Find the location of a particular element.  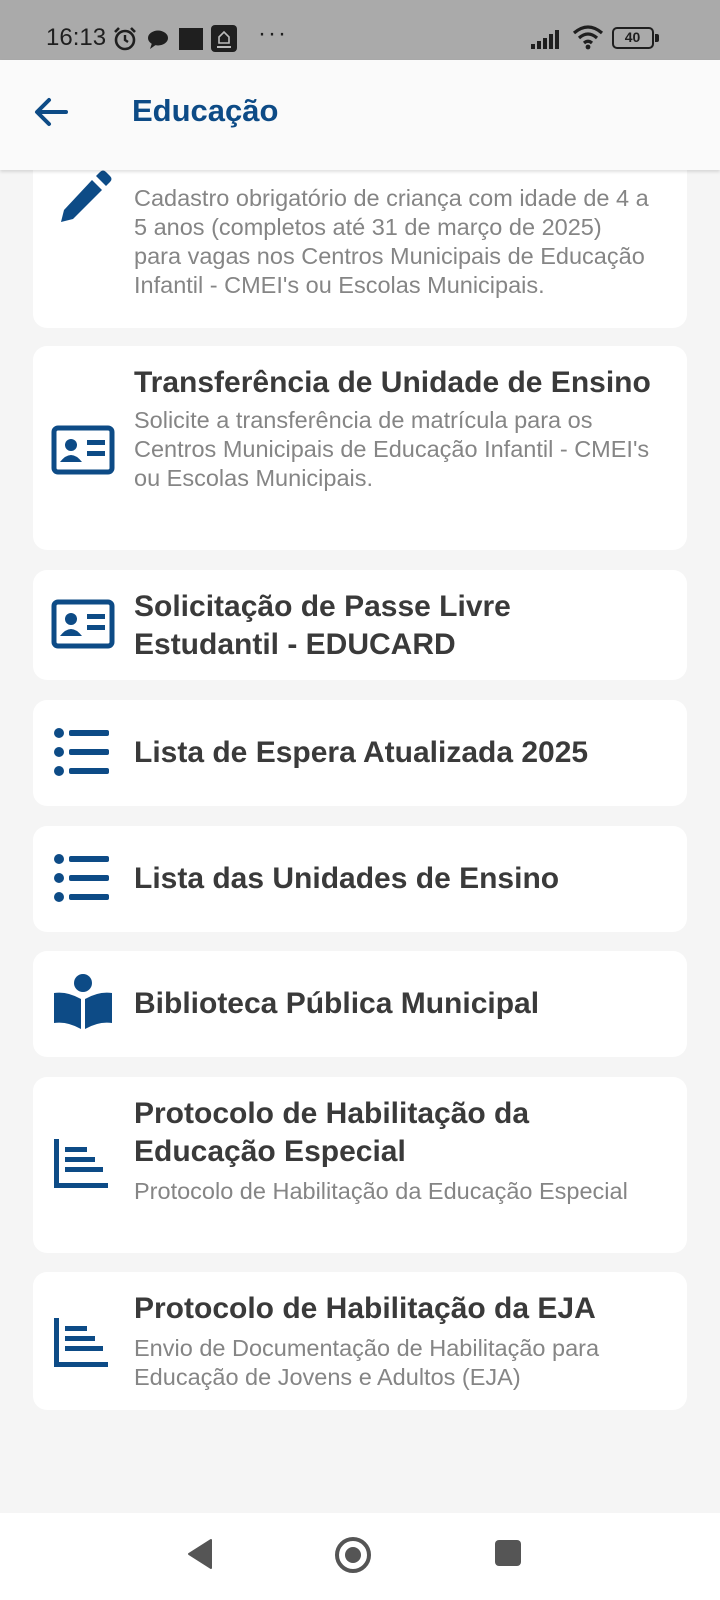

book-reader-icon is located at coordinates (83, 1001).